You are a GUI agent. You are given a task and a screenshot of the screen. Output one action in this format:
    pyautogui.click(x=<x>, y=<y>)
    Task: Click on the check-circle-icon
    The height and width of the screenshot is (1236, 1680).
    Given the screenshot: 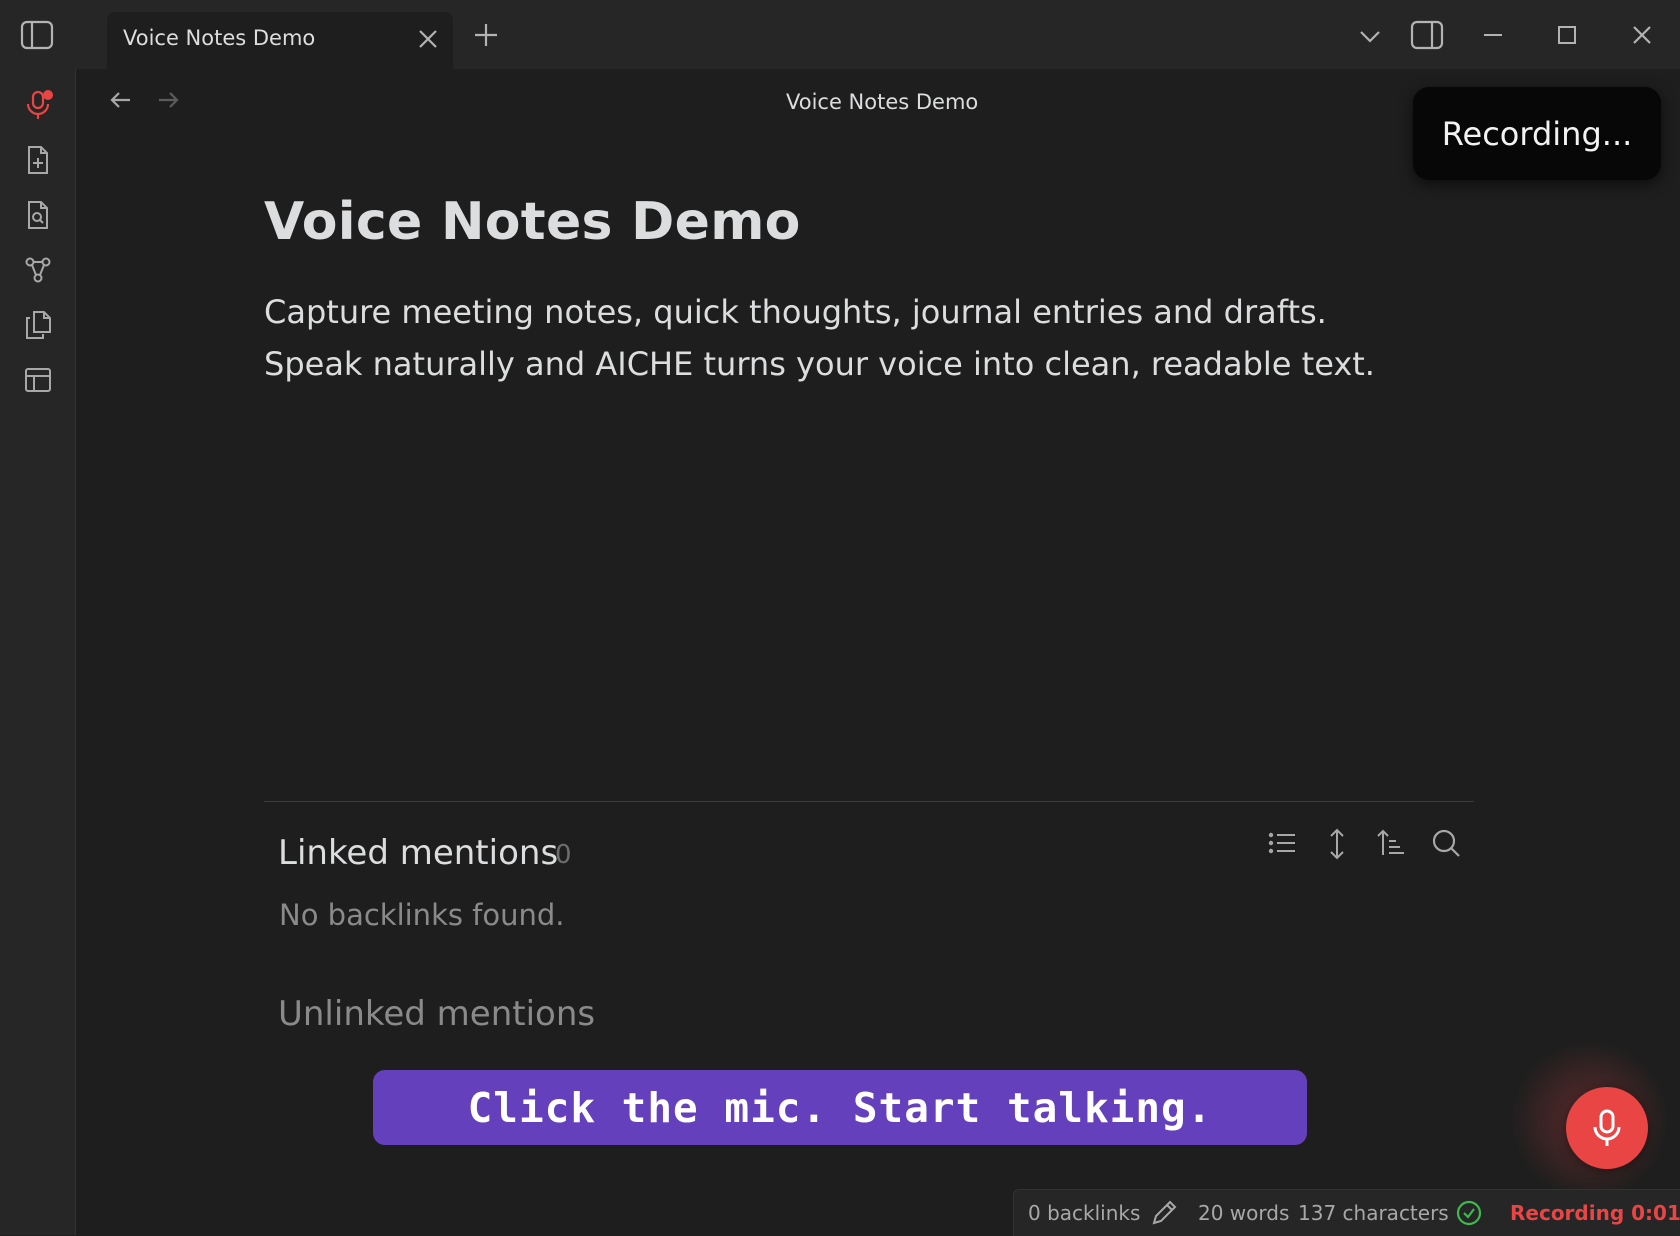 What is the action you would take?
    pyautogui.click(x=1469, y=1213)
    